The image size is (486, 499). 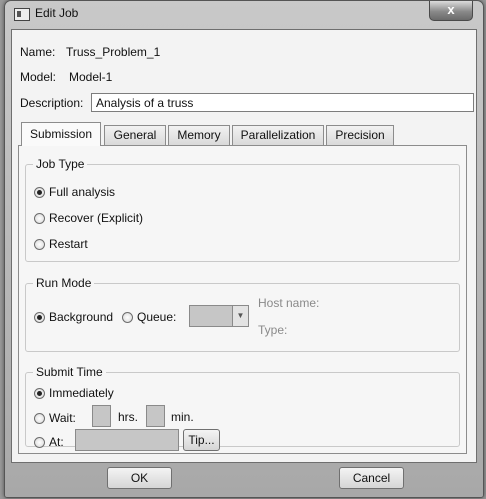 What do you see at coordinates (101, 416) in the screenshot?
I see `wait-hours-input` at bounding box center [101, 416].